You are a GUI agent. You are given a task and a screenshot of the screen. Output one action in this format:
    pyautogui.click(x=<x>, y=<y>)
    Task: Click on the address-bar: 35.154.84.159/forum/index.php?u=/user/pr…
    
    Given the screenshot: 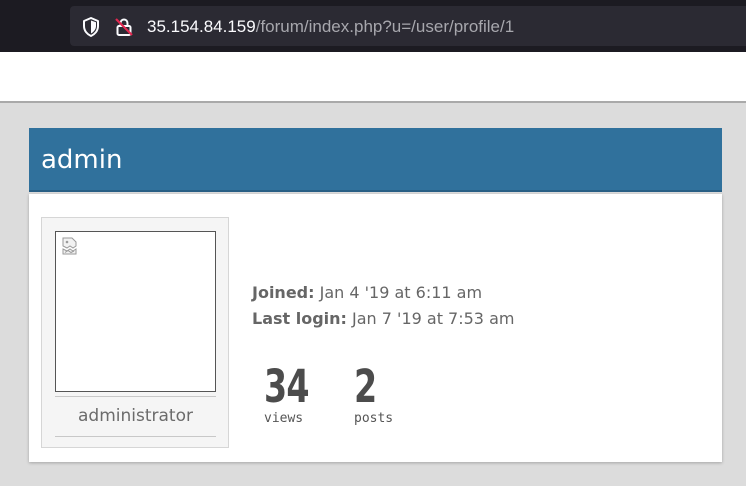 What is the action you would take?
    pyautogui.click(x=408, y=26)
    